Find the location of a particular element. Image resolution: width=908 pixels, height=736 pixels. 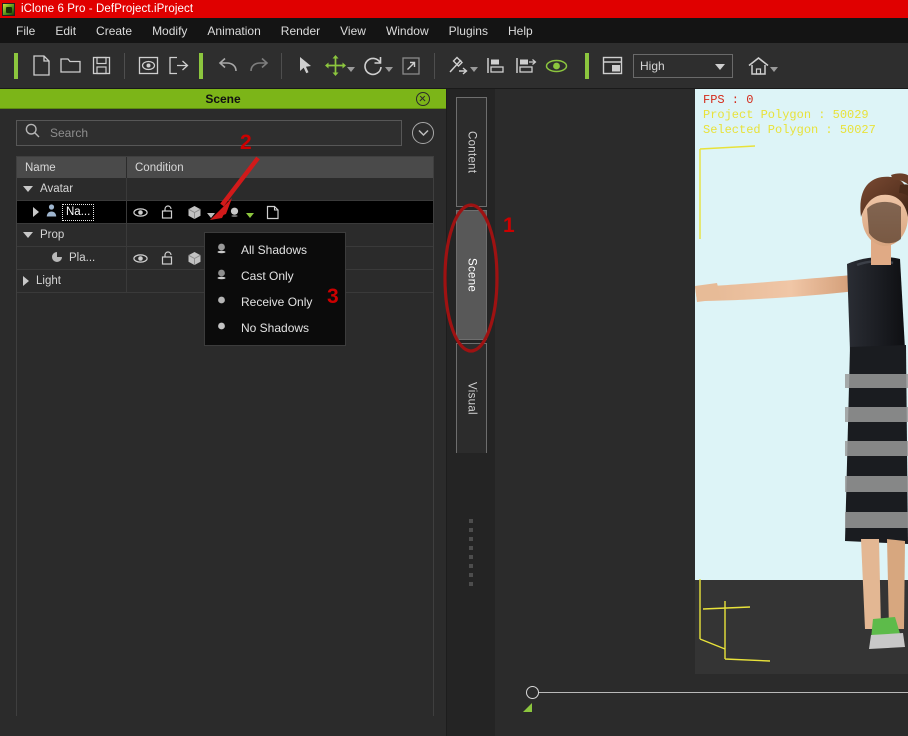

prop-icon is located at coordinates (57, 258).